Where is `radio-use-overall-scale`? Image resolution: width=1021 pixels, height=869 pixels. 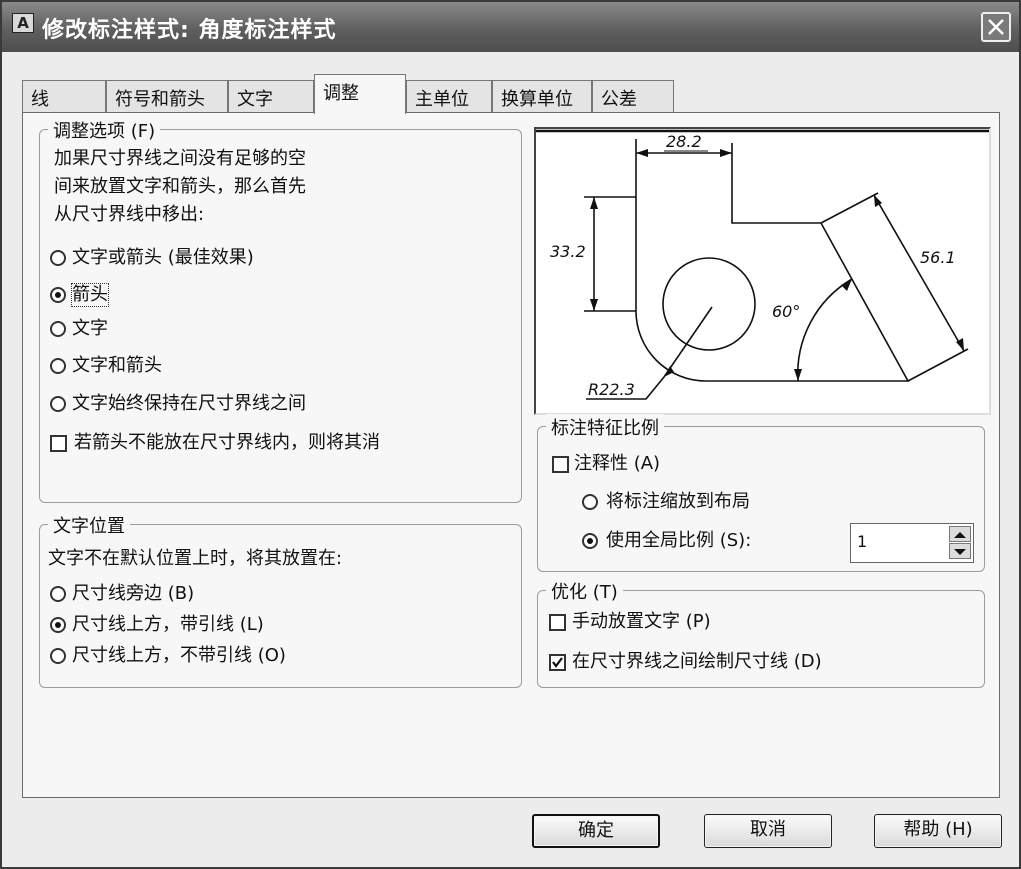
radio-use-overall-scale is located at coordinates (590, 541).